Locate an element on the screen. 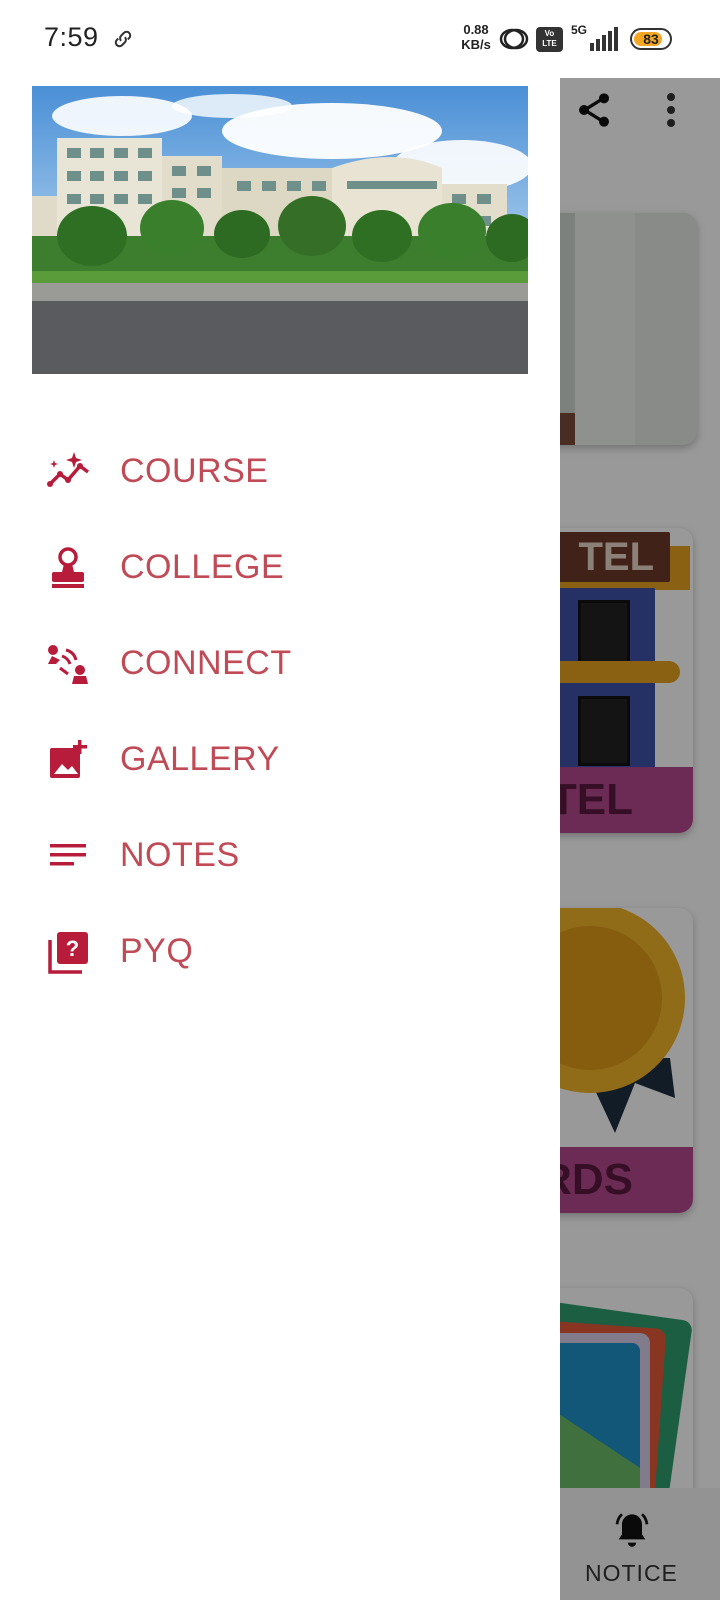 The height and width of the screenshot is (1600, 720). people-connect-icon is located at coordinates (68, 664).